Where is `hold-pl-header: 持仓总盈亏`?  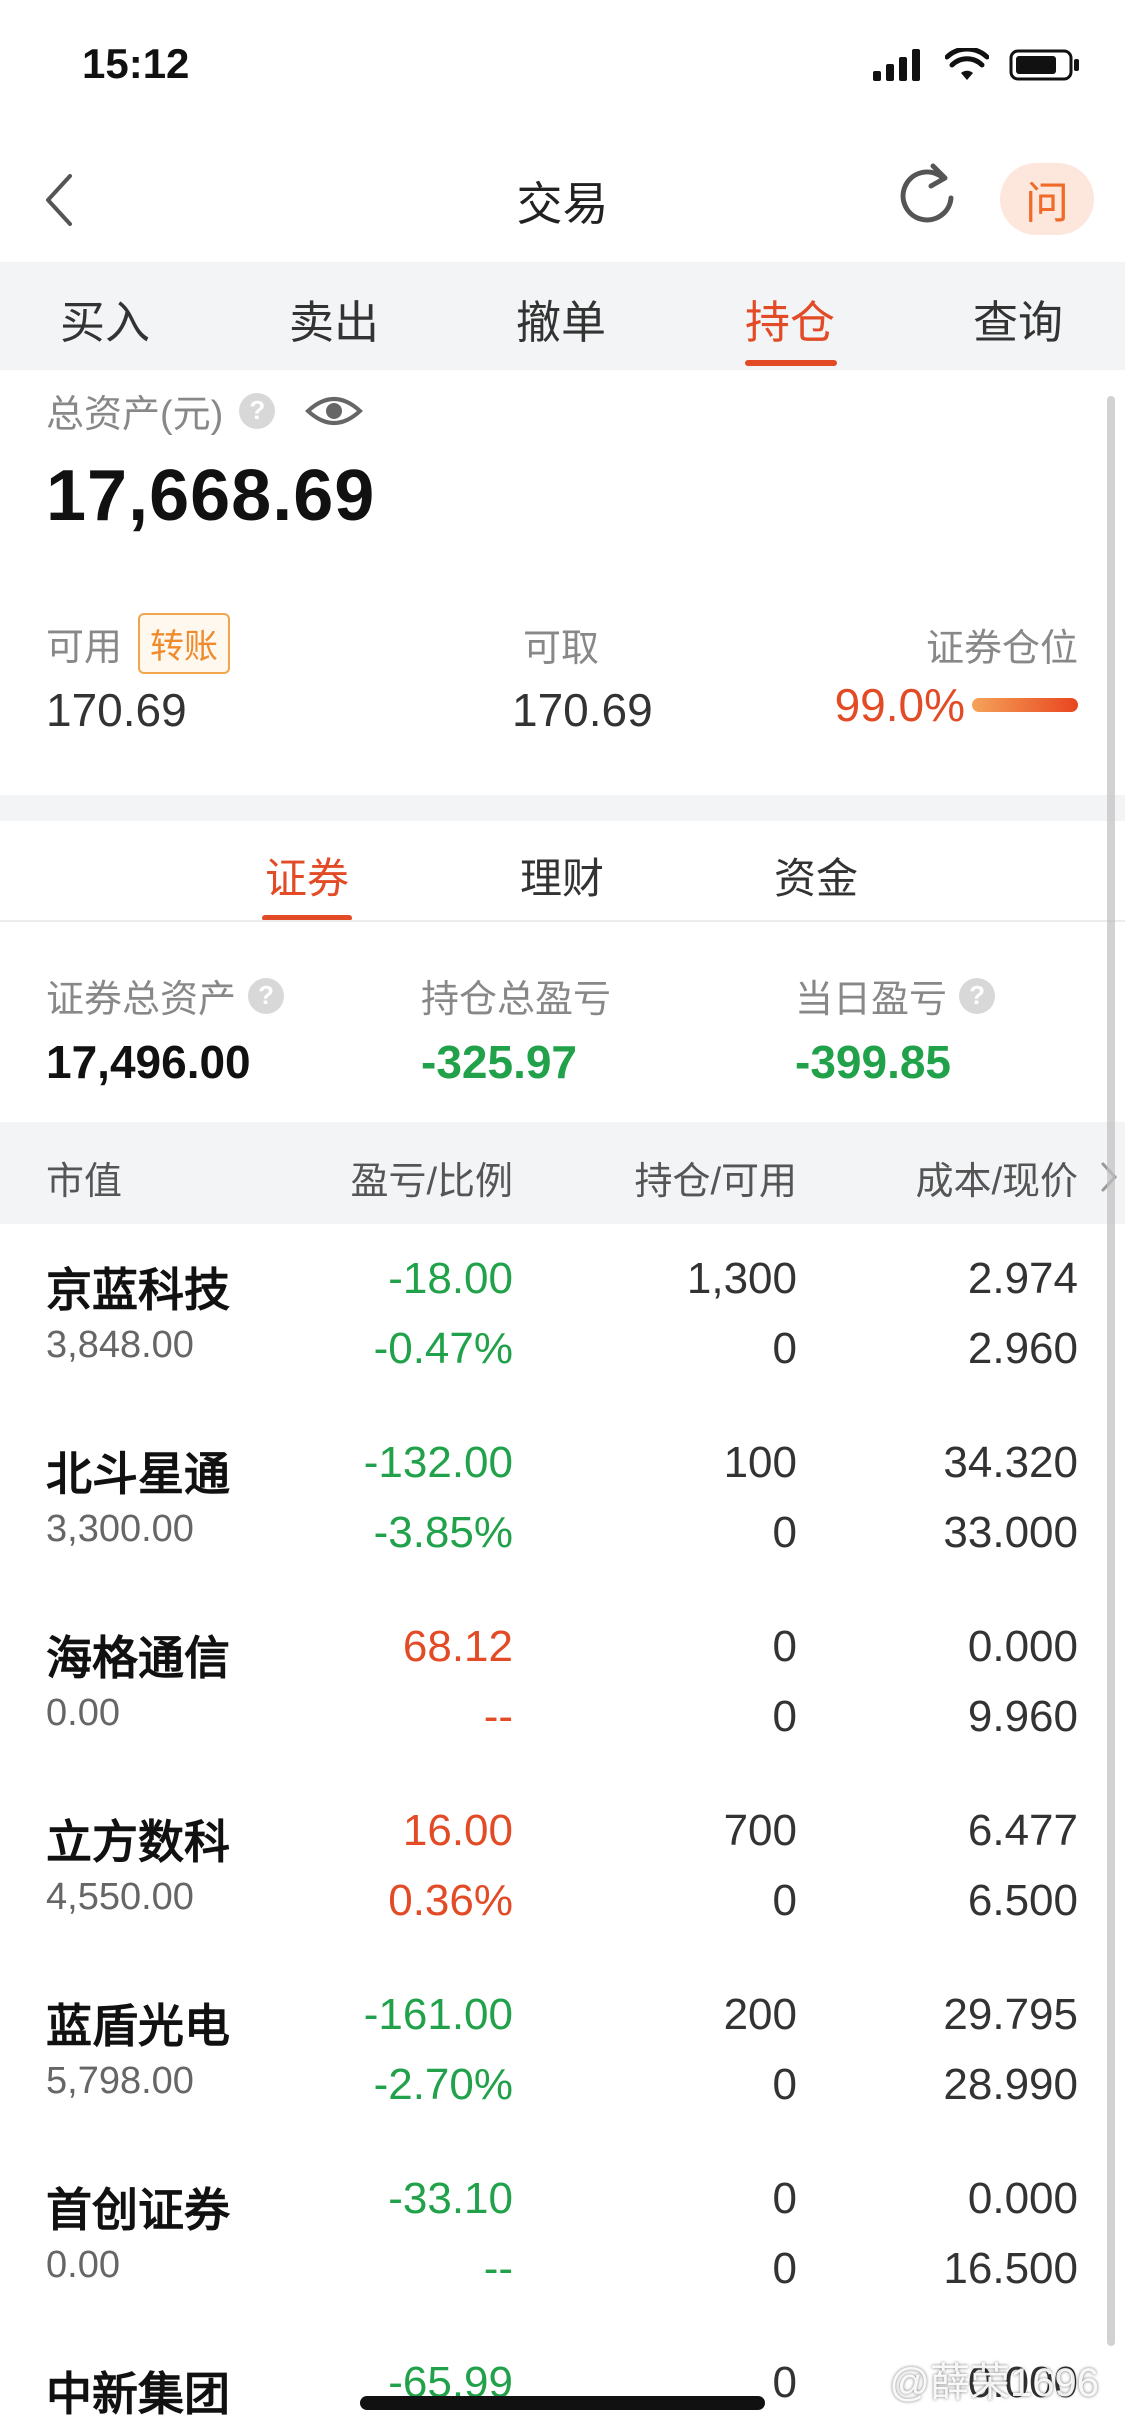
hold-pl-header: 持仓总盈亏 is located at coordinates (516, 995).